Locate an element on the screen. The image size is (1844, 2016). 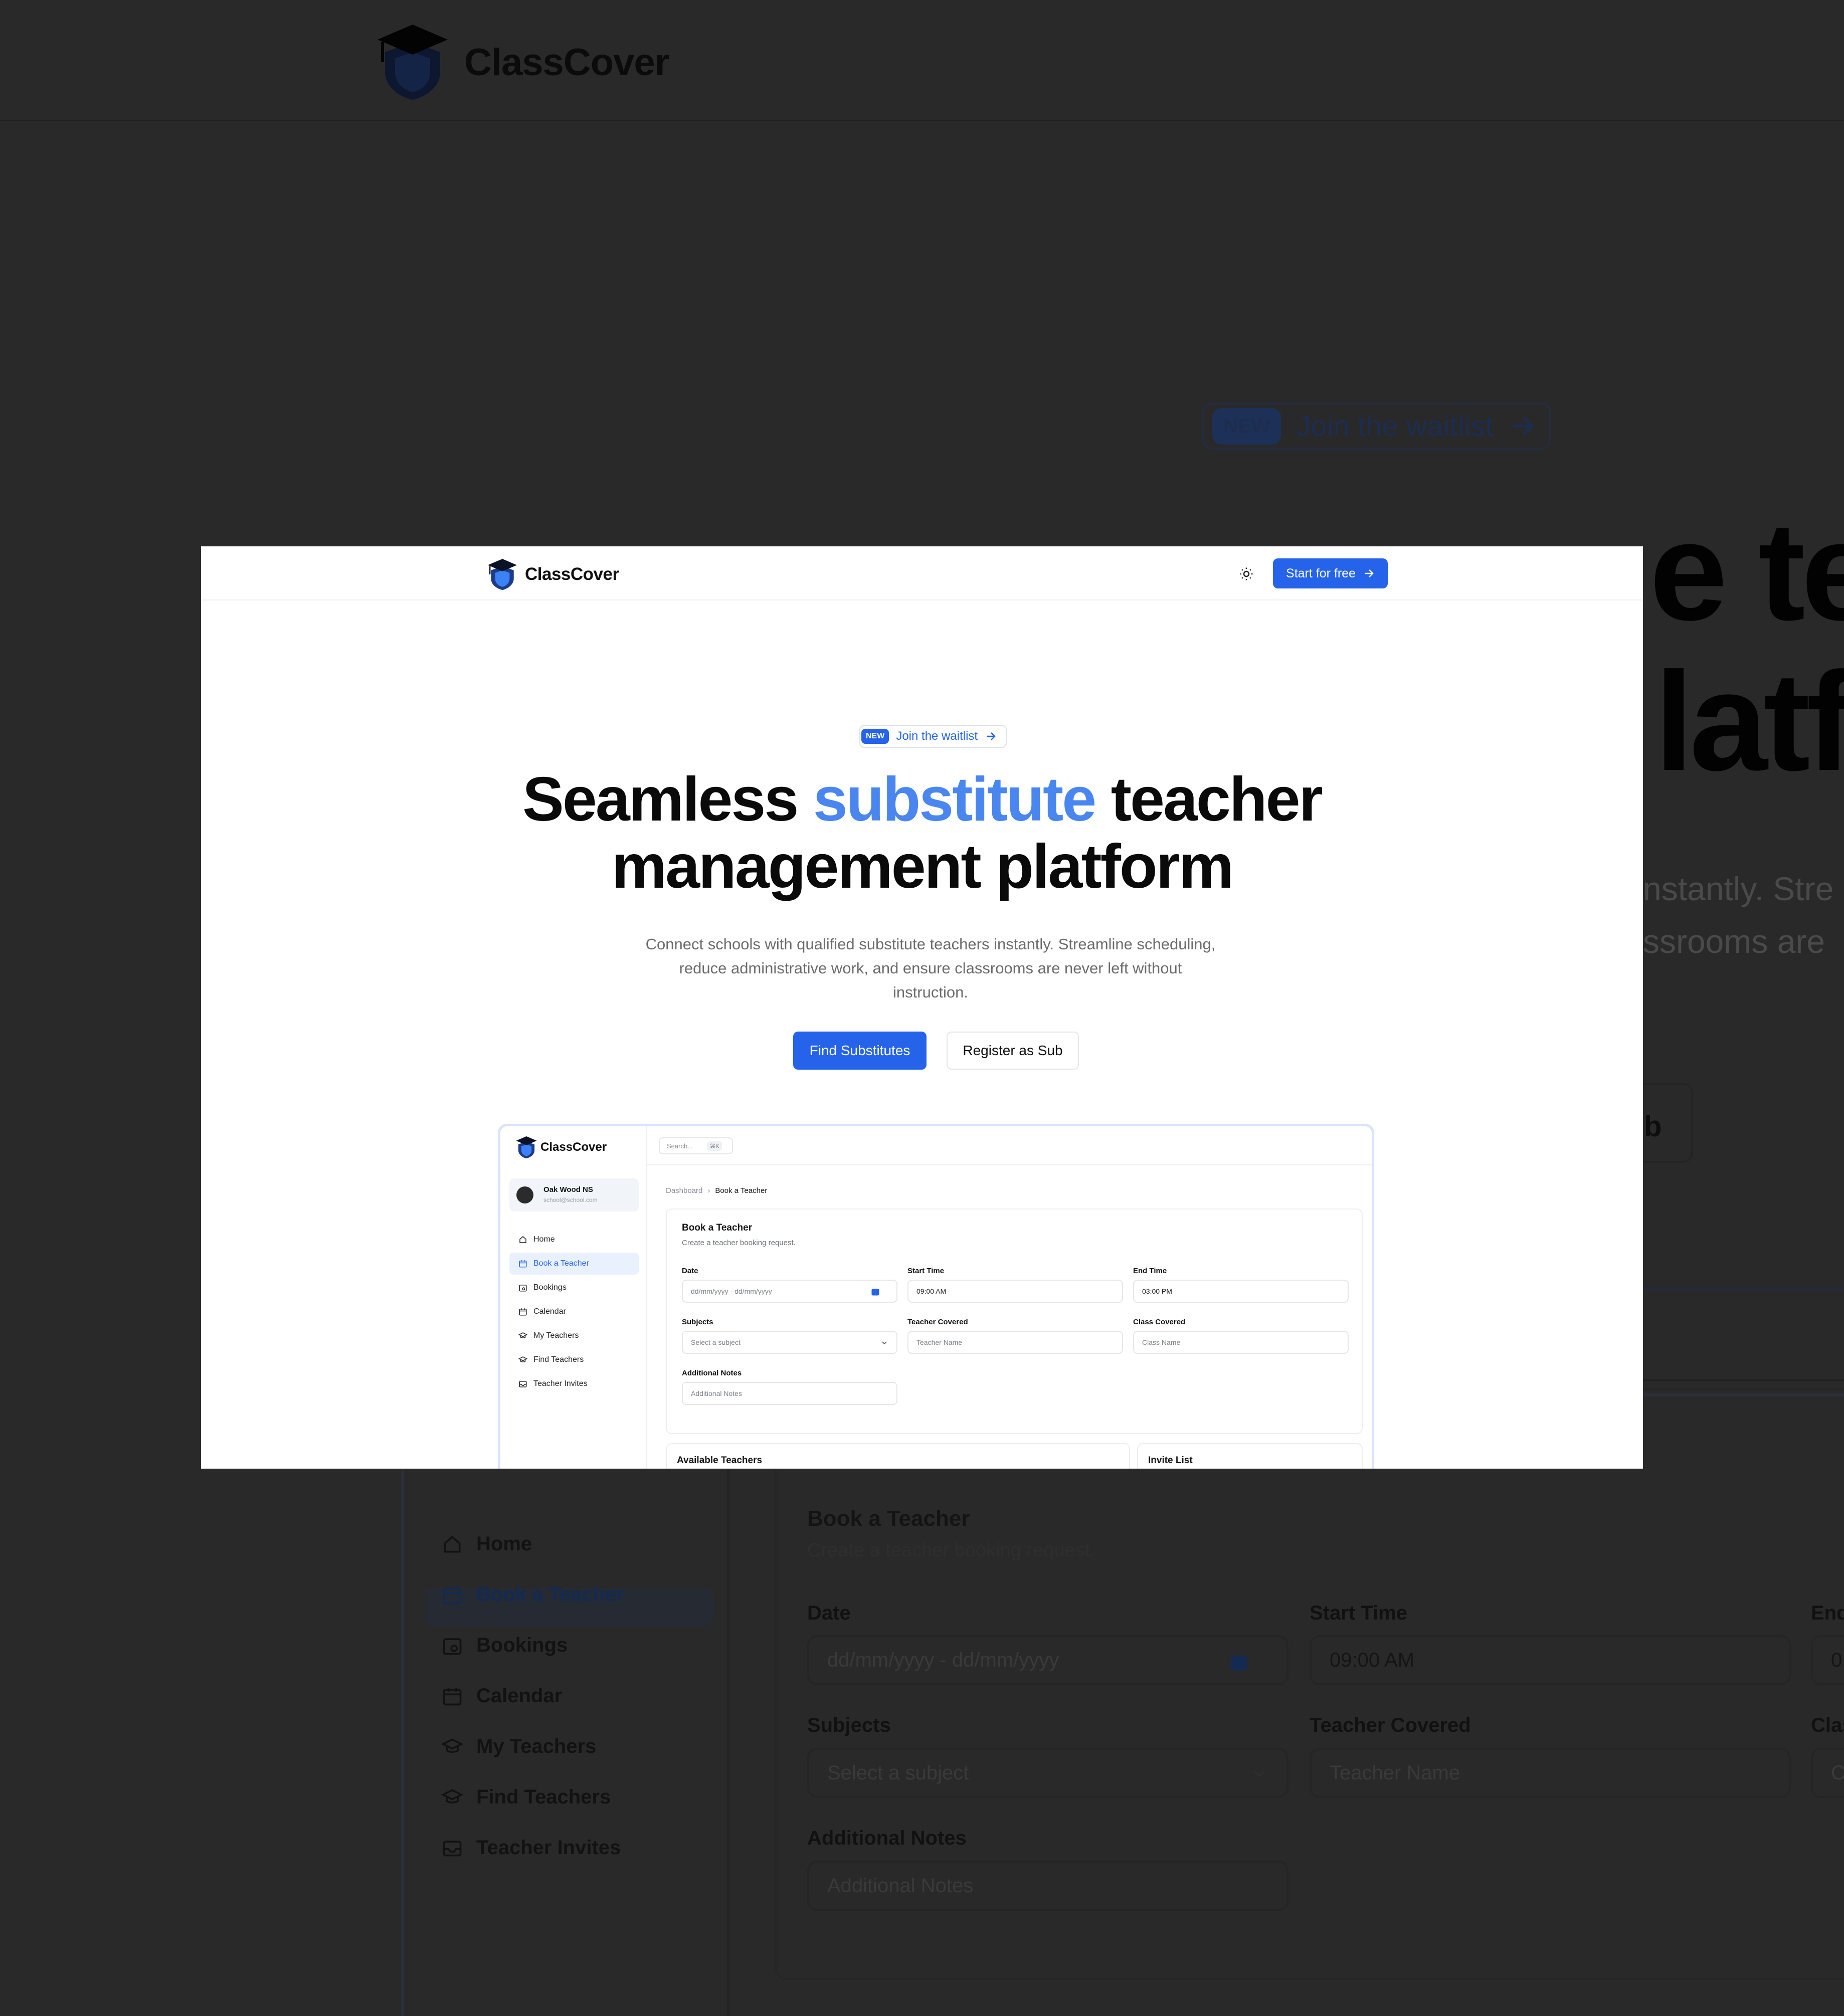
preview-brand-name: ClassCover is located at coordinates (574, 1147).